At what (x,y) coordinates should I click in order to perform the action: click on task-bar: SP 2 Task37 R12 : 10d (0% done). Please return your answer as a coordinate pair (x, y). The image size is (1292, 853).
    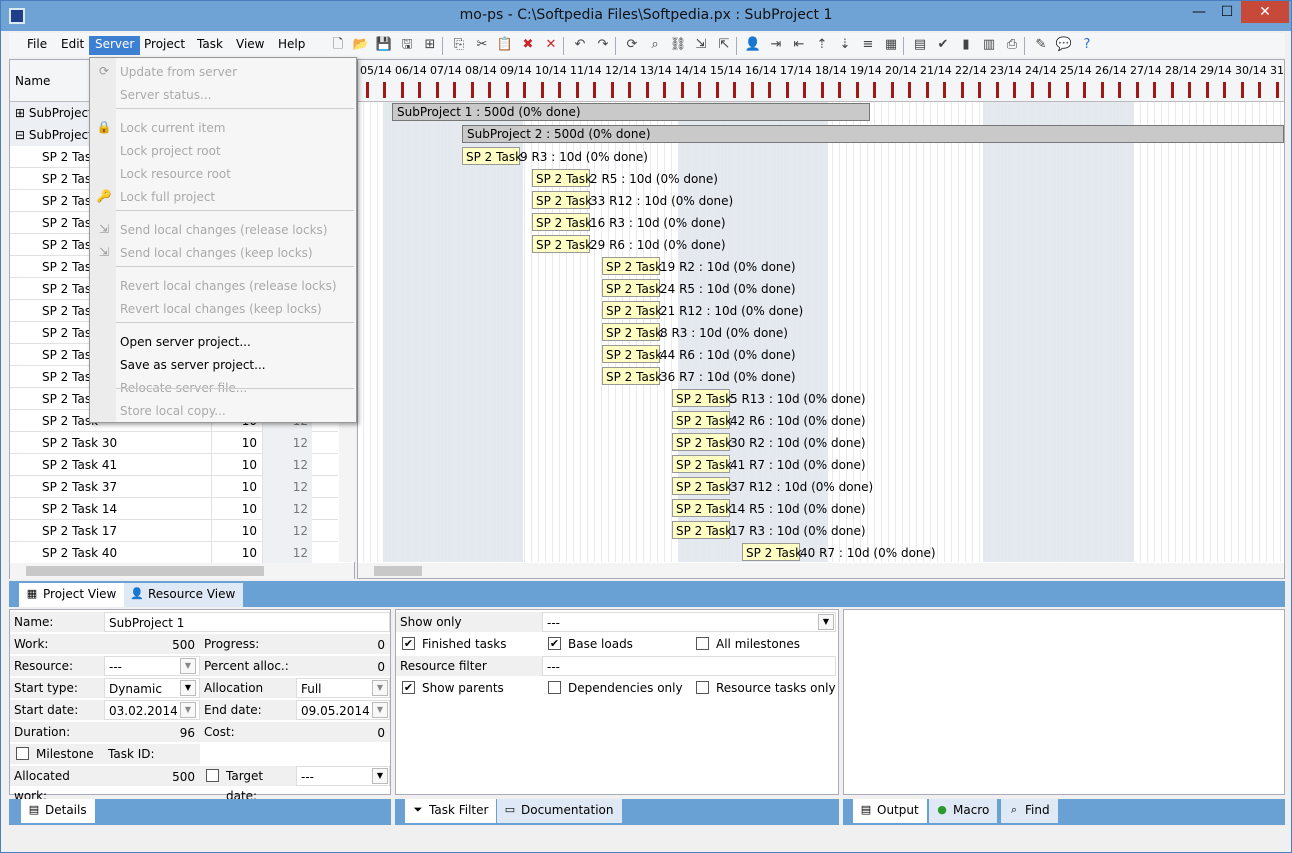
    Looking at the image, I should click on (772, 486).